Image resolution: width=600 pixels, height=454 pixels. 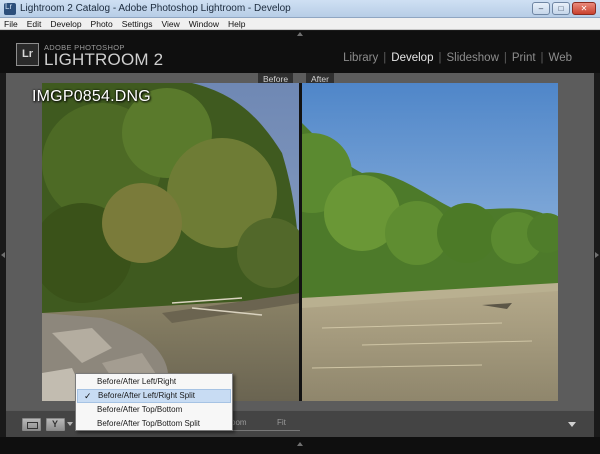 I want to click on window-controls: – □ ✕, so click(x=564, y=8).